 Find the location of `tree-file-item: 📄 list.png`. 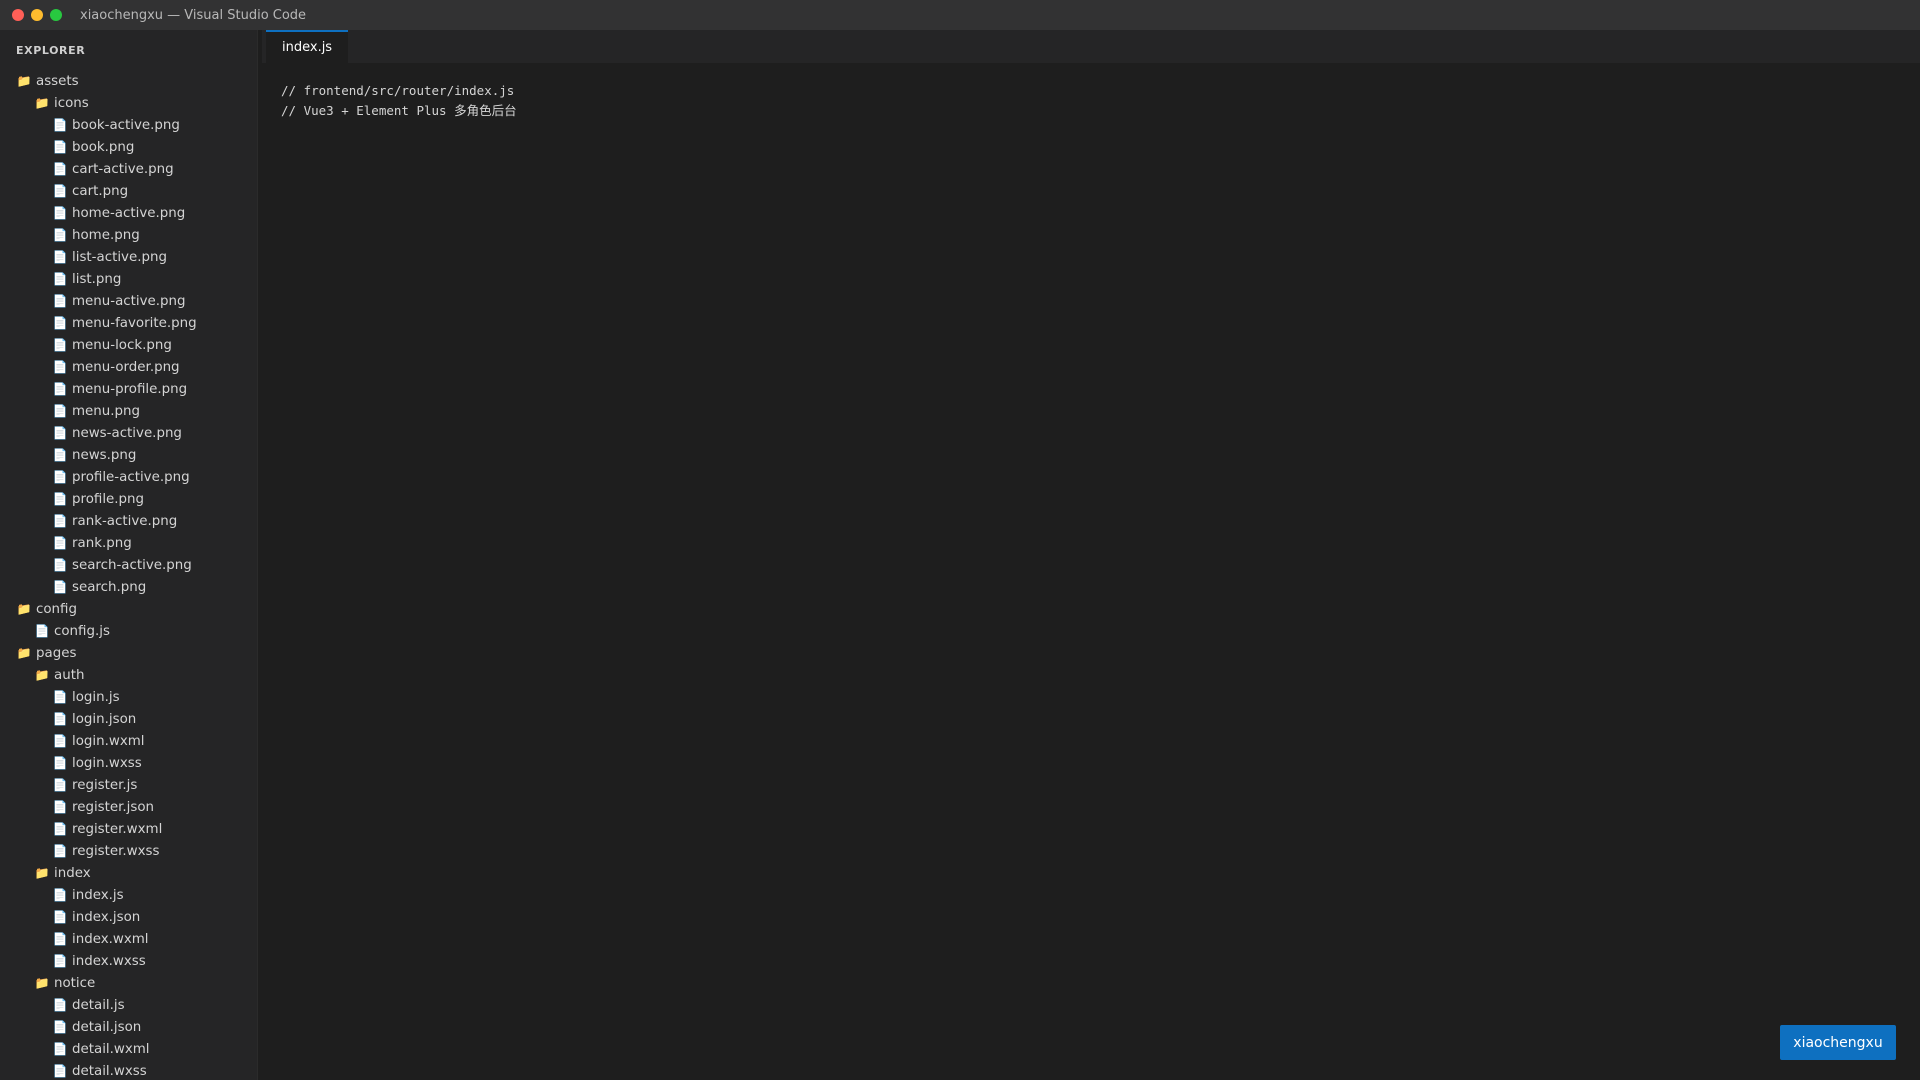

tree-file-item: 📄 list.png is located at coordinates (128, 279).